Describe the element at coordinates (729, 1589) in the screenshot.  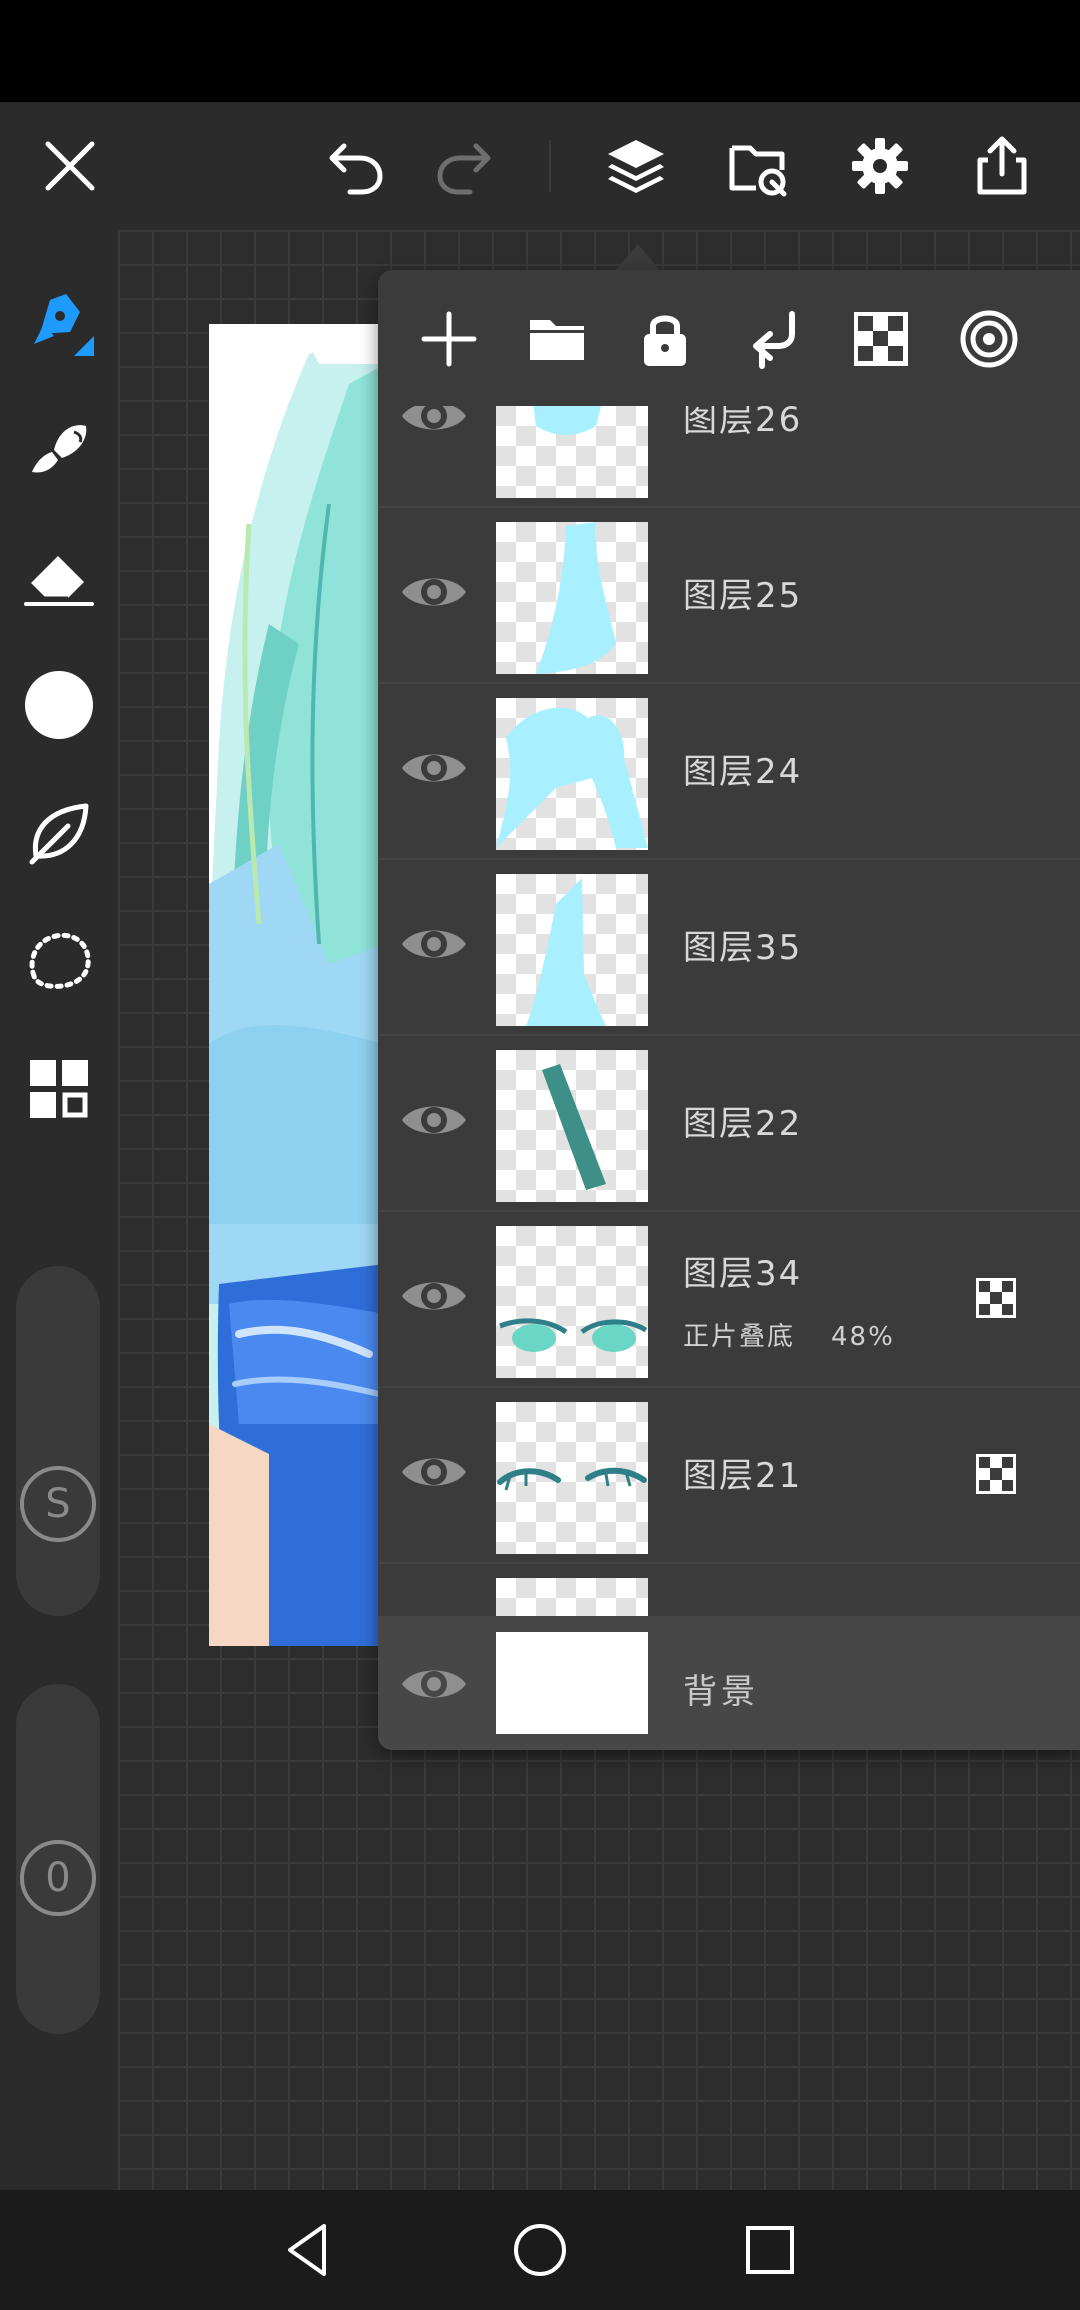
I see `layer-row` at that location.